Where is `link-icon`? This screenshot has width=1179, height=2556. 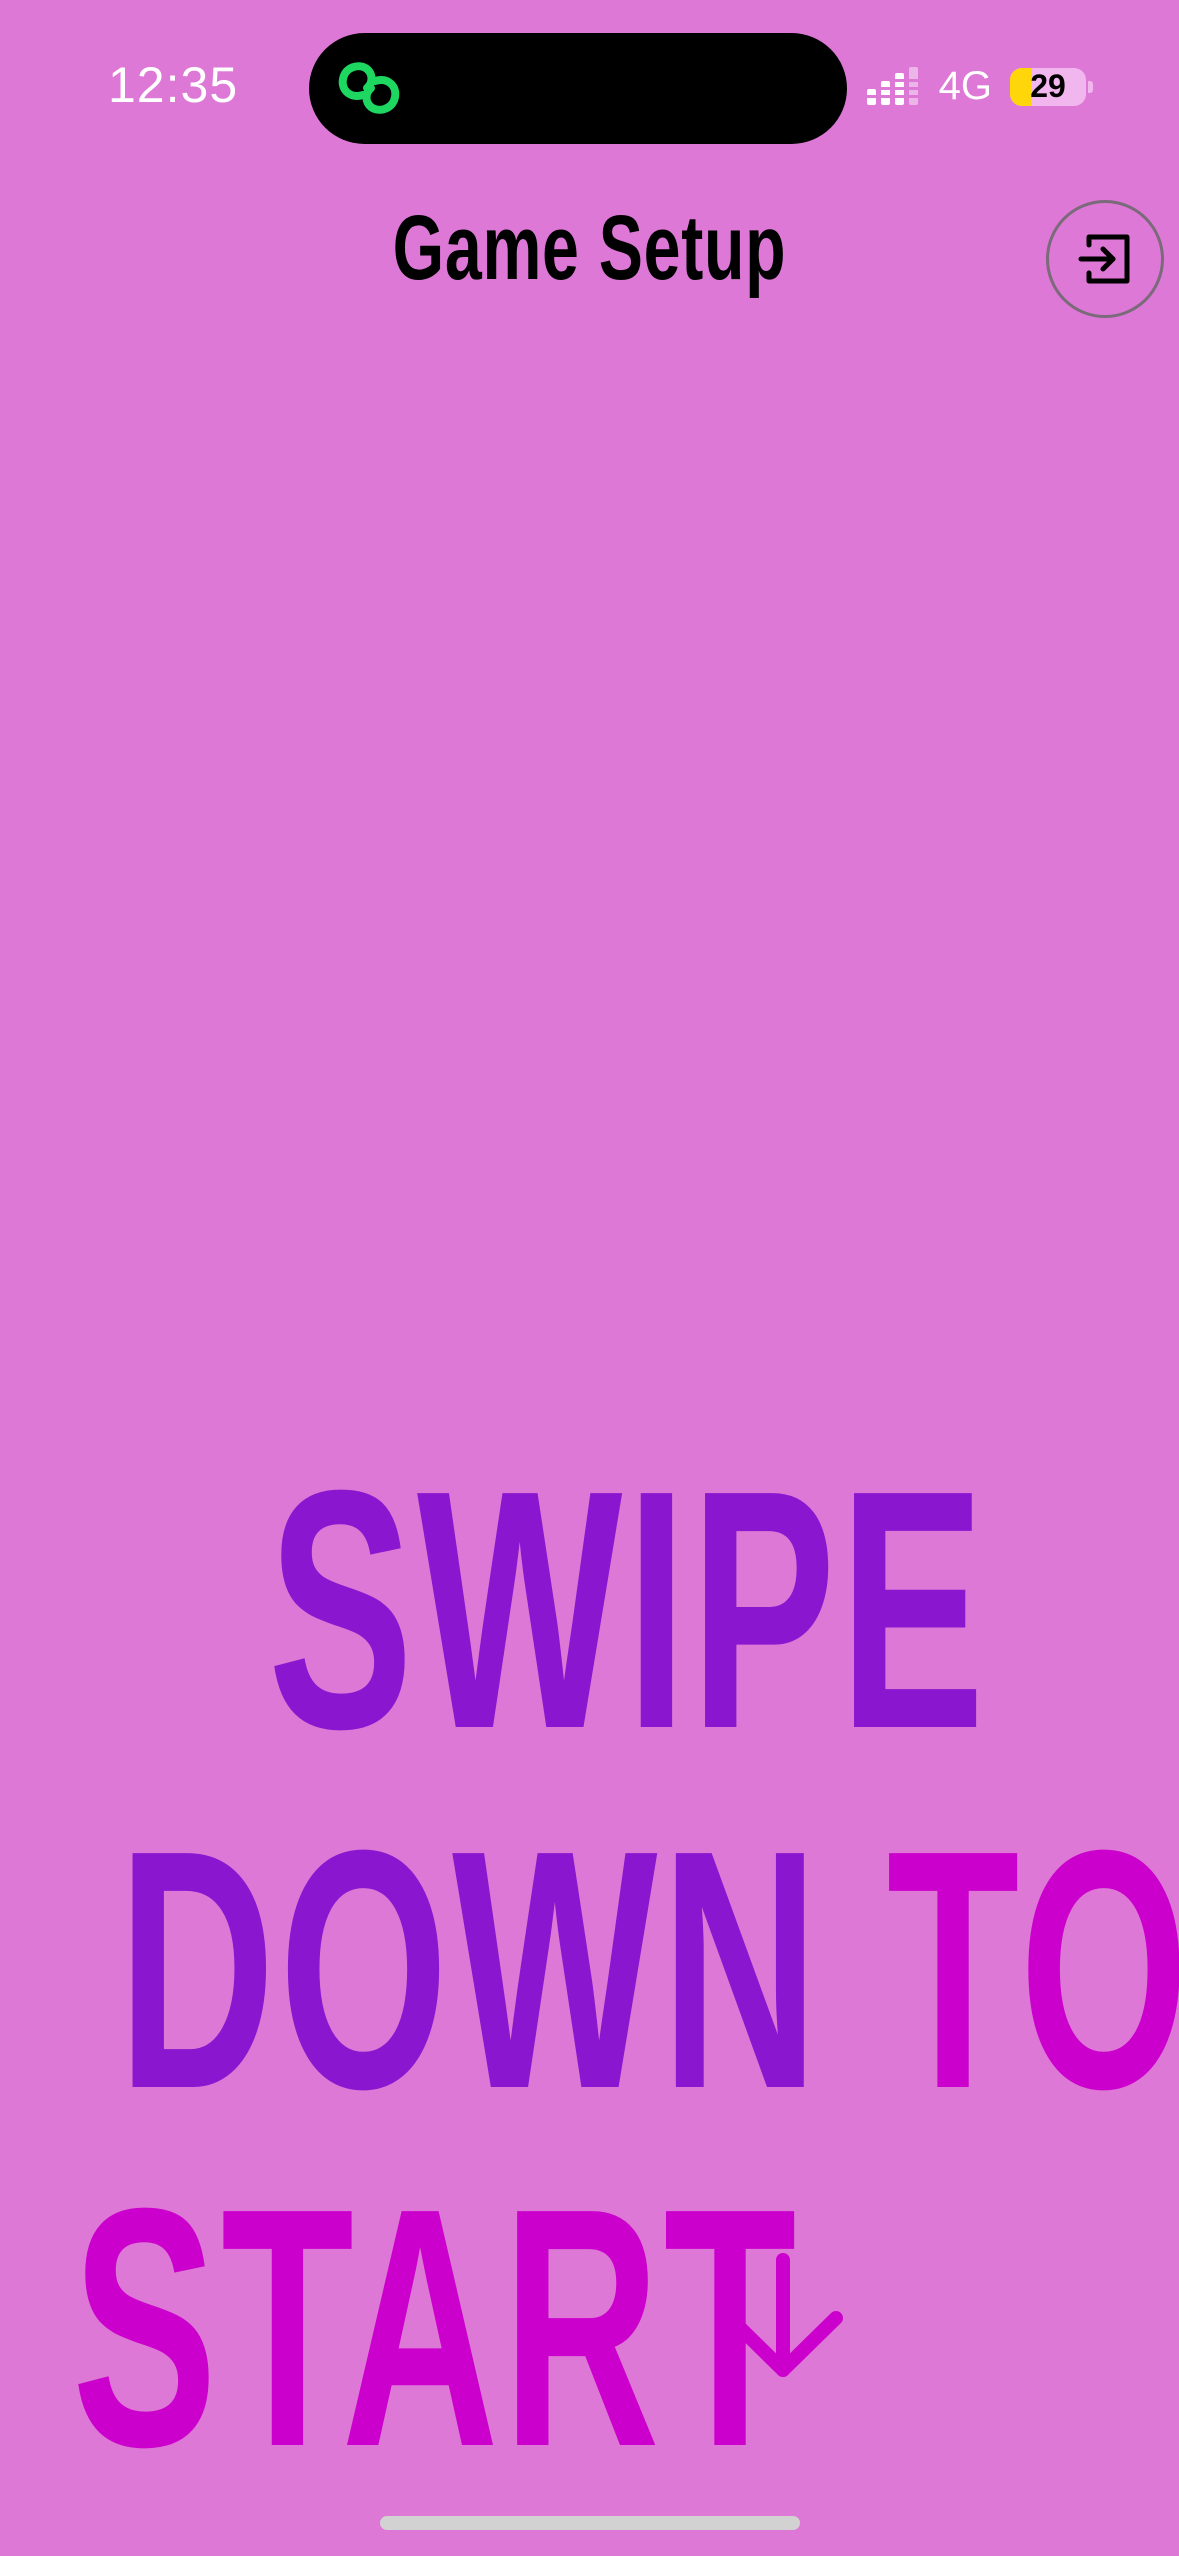
link-icon is located at coordinates (369, 88).